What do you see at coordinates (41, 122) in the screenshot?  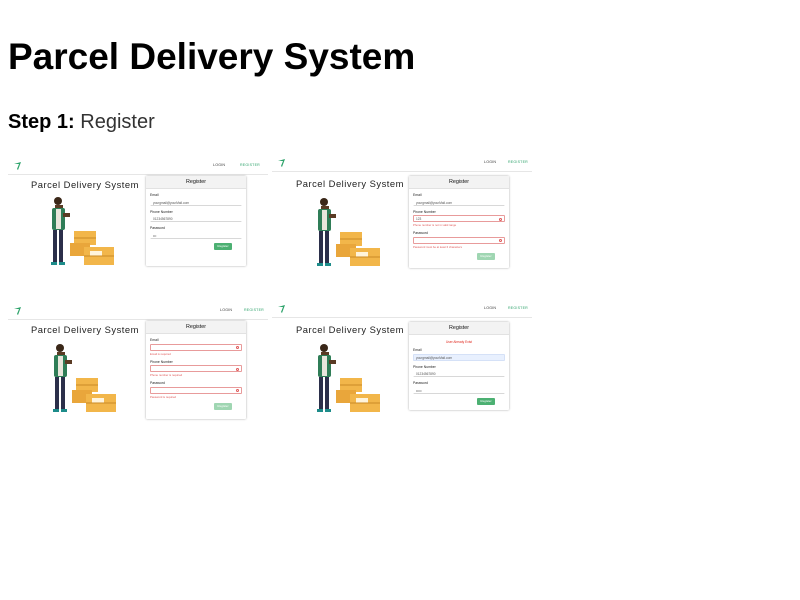 I see `step-label: Step 1:` at bounding box center [41, 122].